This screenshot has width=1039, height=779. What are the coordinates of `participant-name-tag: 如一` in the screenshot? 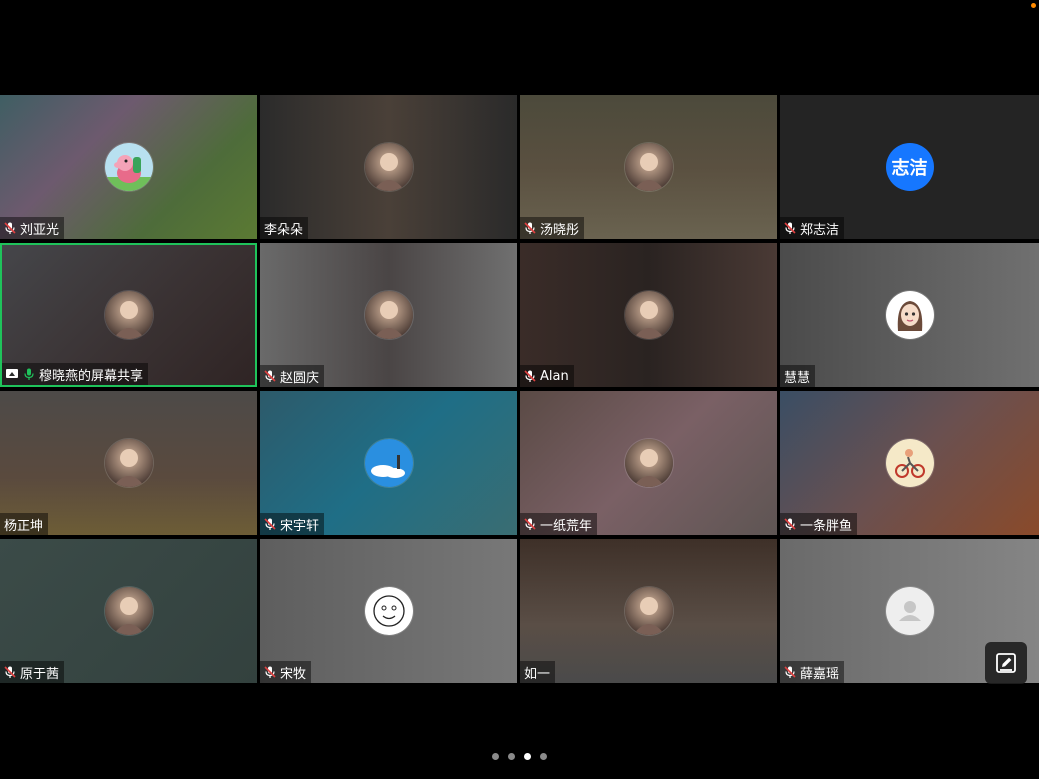 It's located at (538, 672).